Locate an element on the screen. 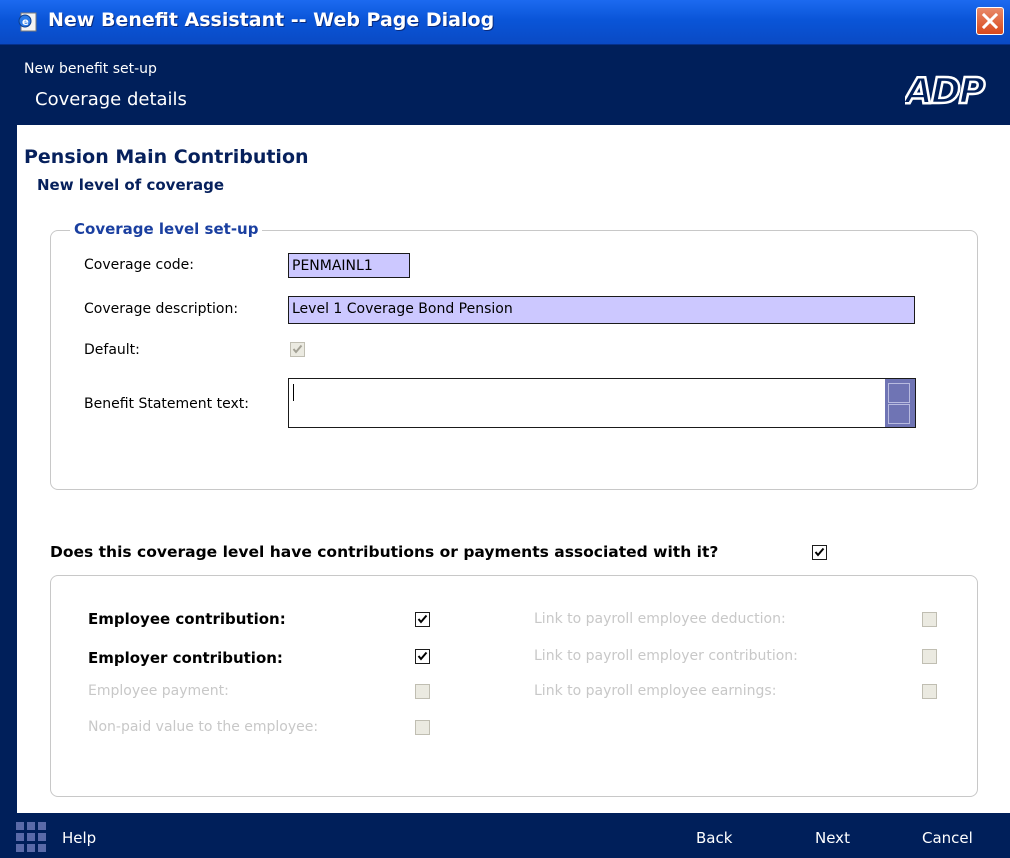  scroll-down-arrow-icon is located at coordinates (899, 414).